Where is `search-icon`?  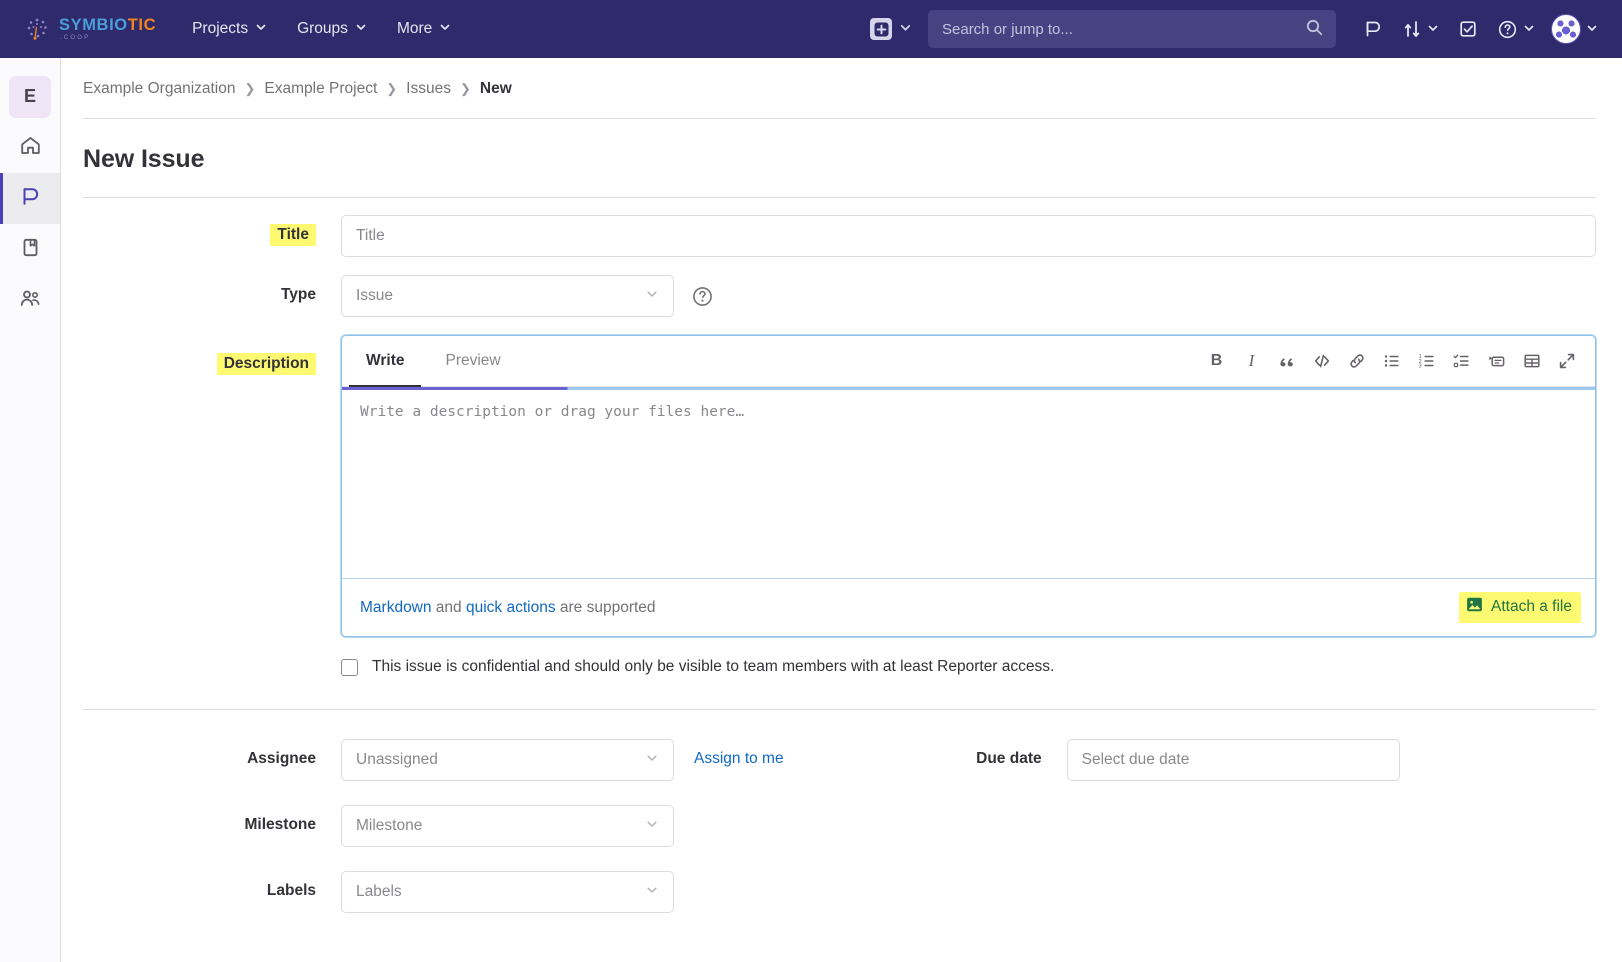
search-icon is located at coordinates (1314, 29).